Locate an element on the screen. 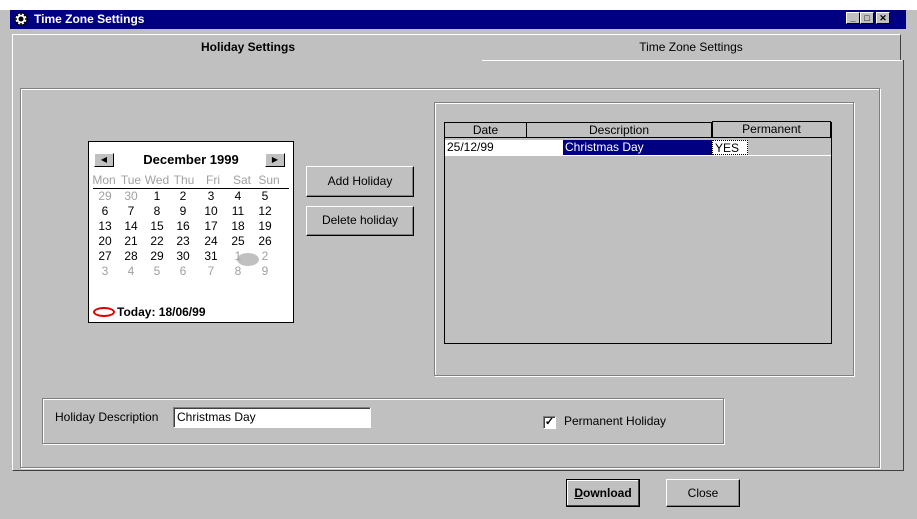 This screenshot has width=917, height=519. calendar-day: 19 is located at coordinates (265, 226).